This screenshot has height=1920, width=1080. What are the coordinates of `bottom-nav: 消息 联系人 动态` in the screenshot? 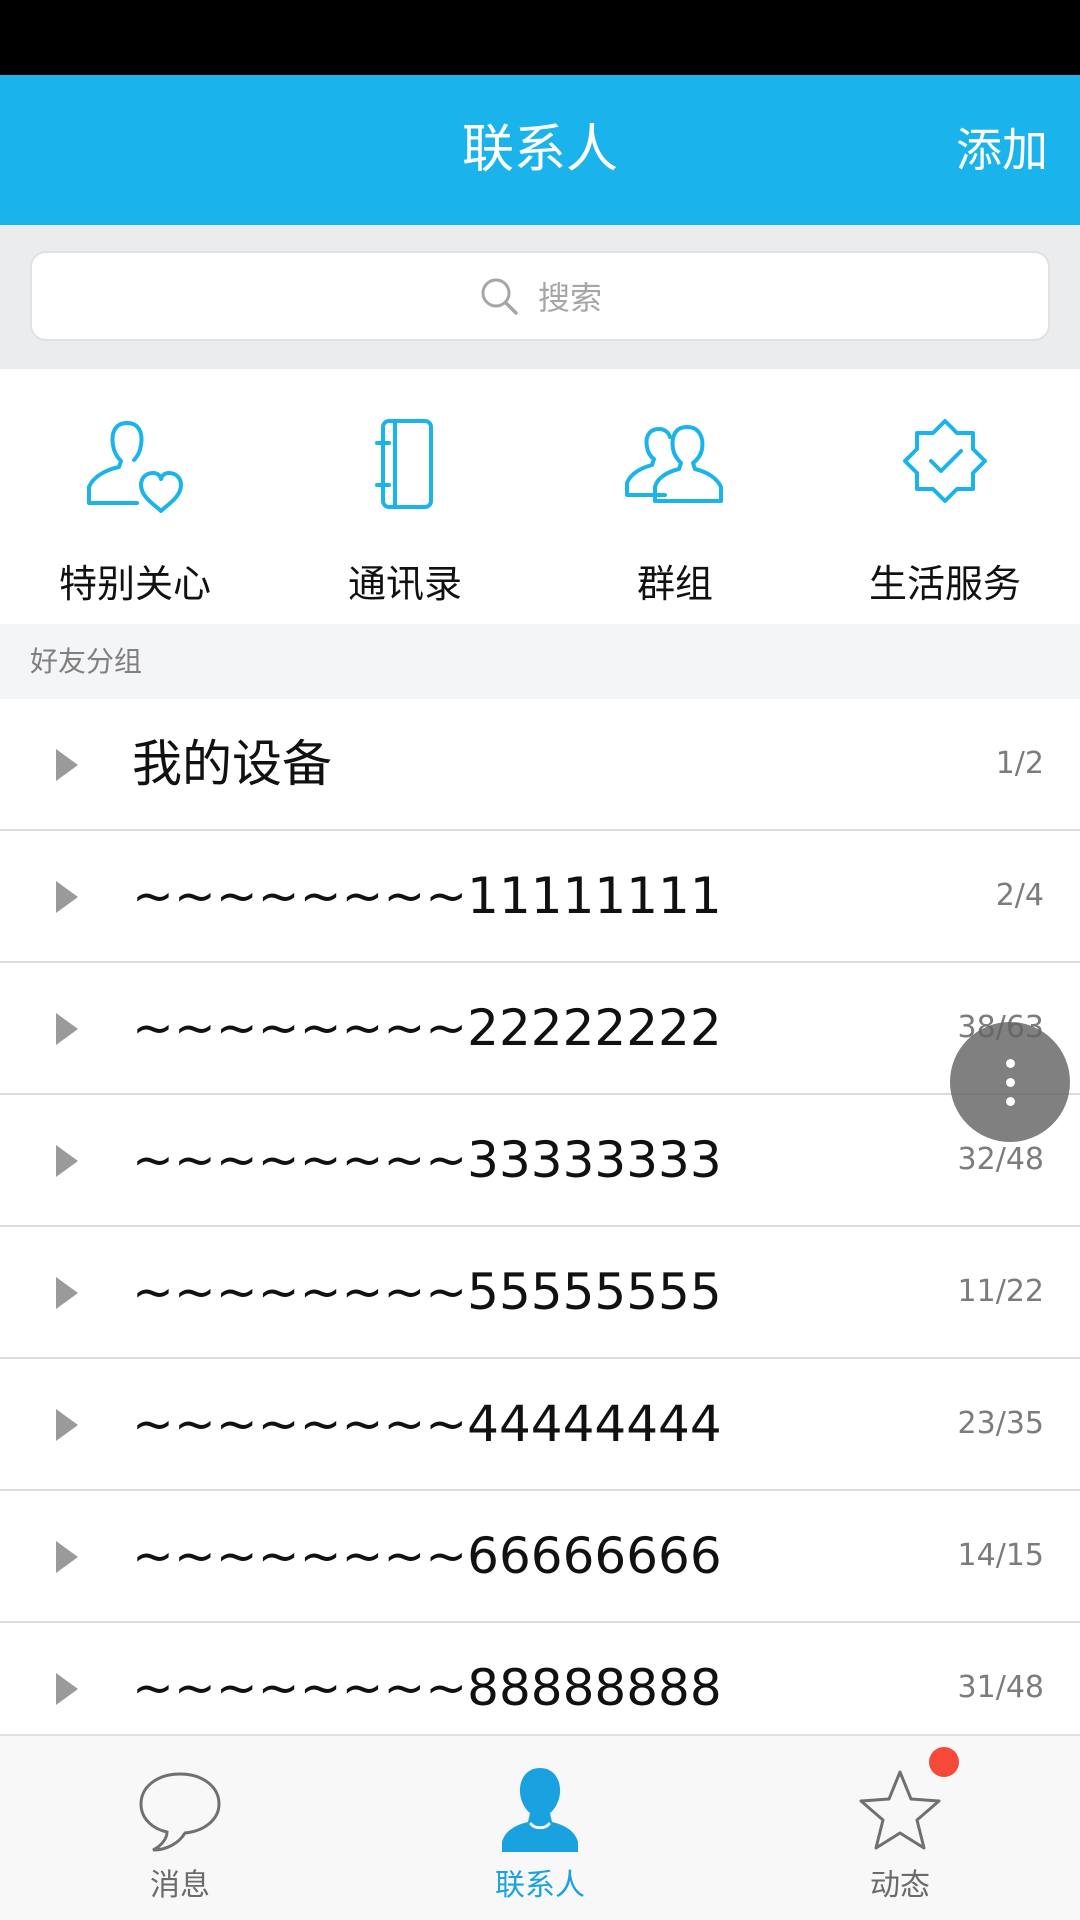 It's located at (540, 1827).